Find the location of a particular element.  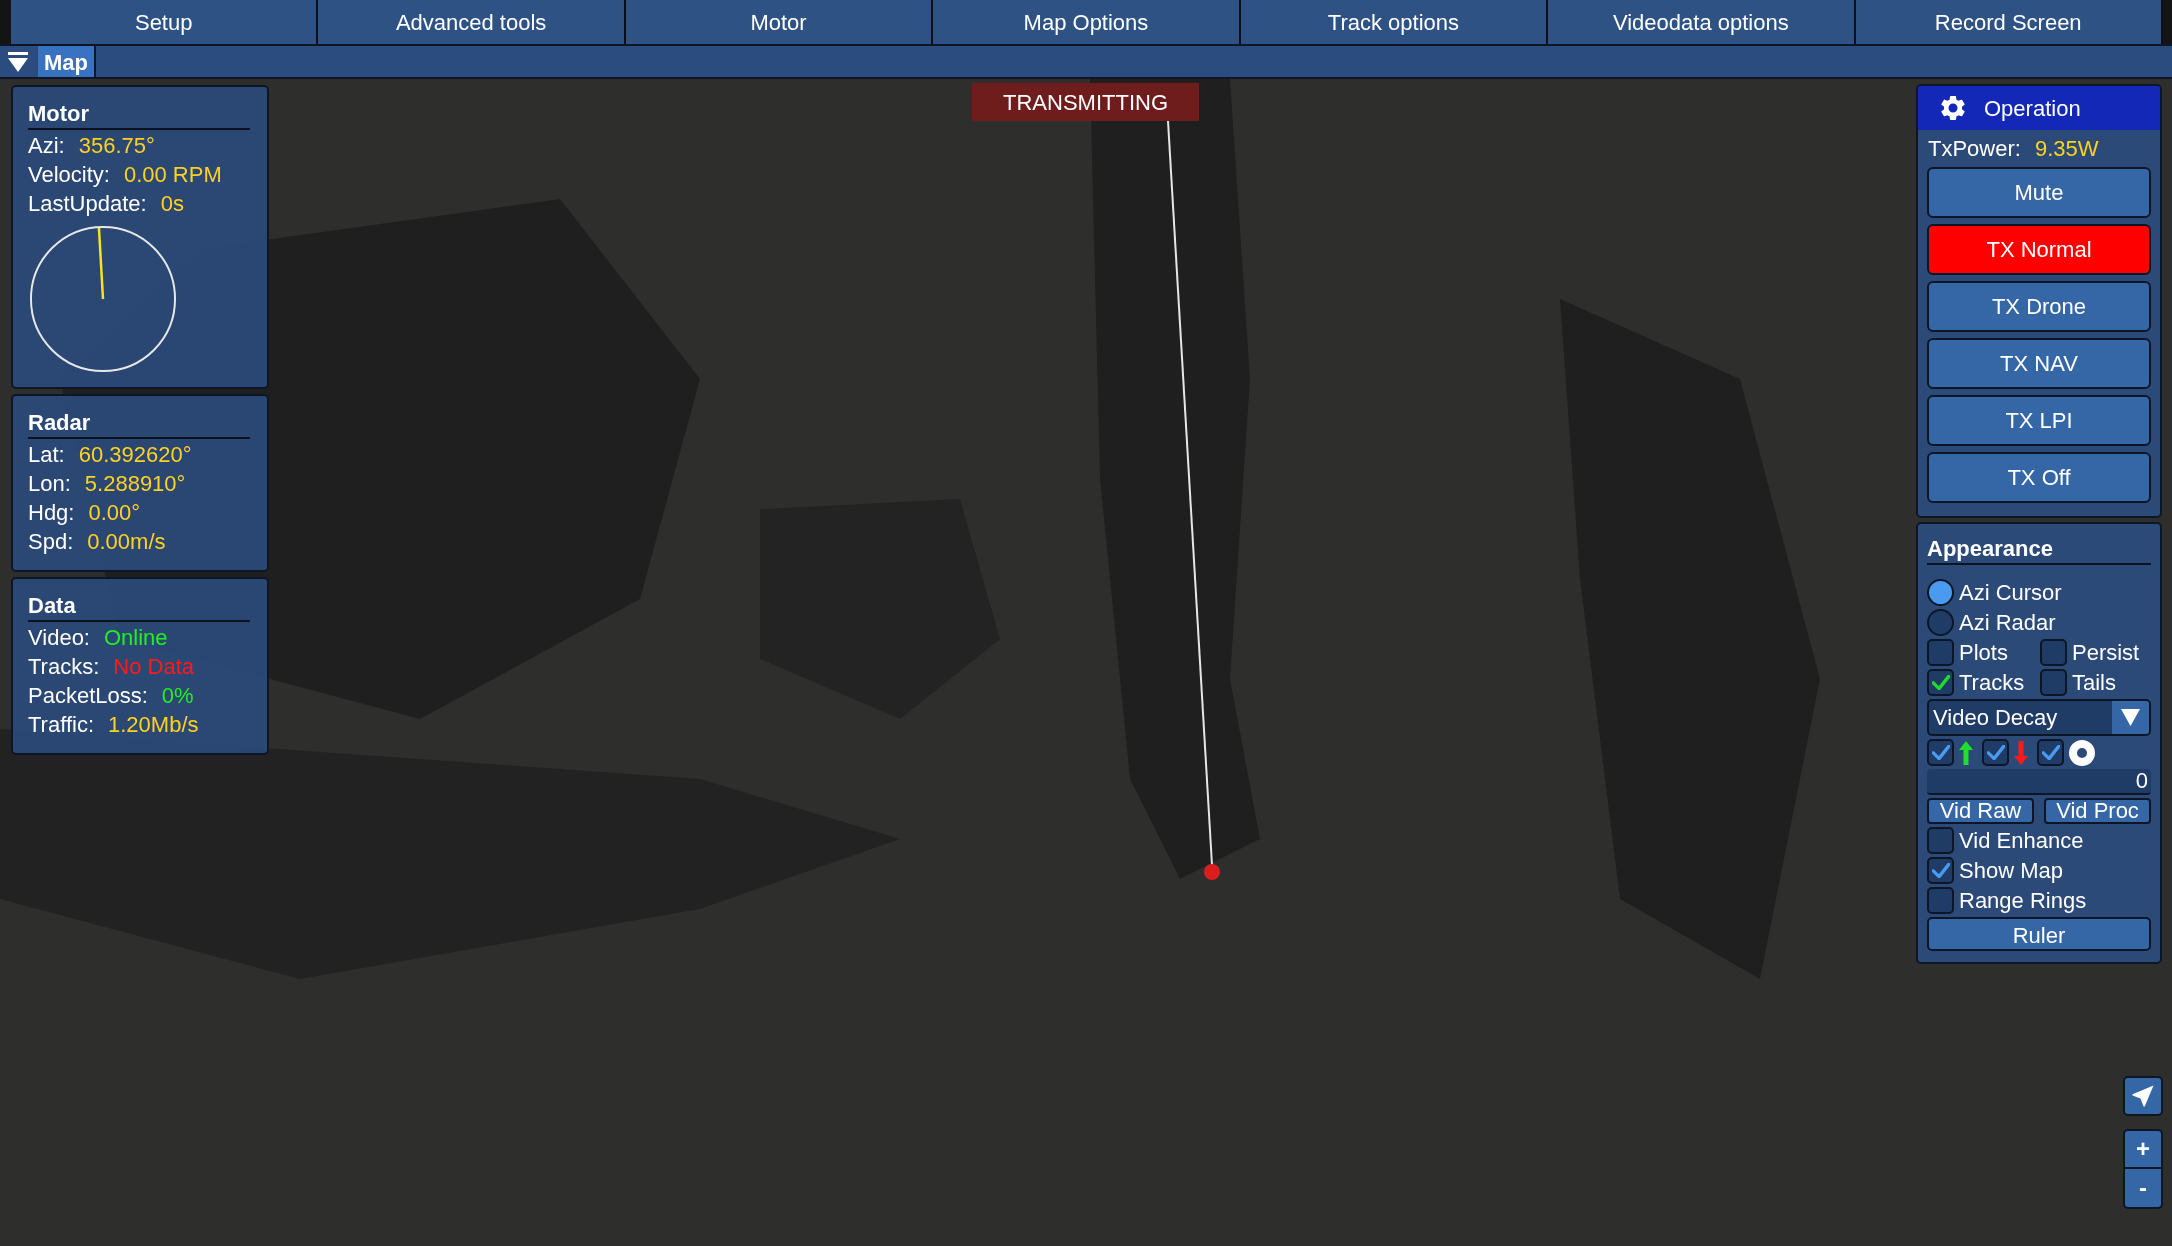

checkbox-label: Plots is located at coordinates (1983, 652).